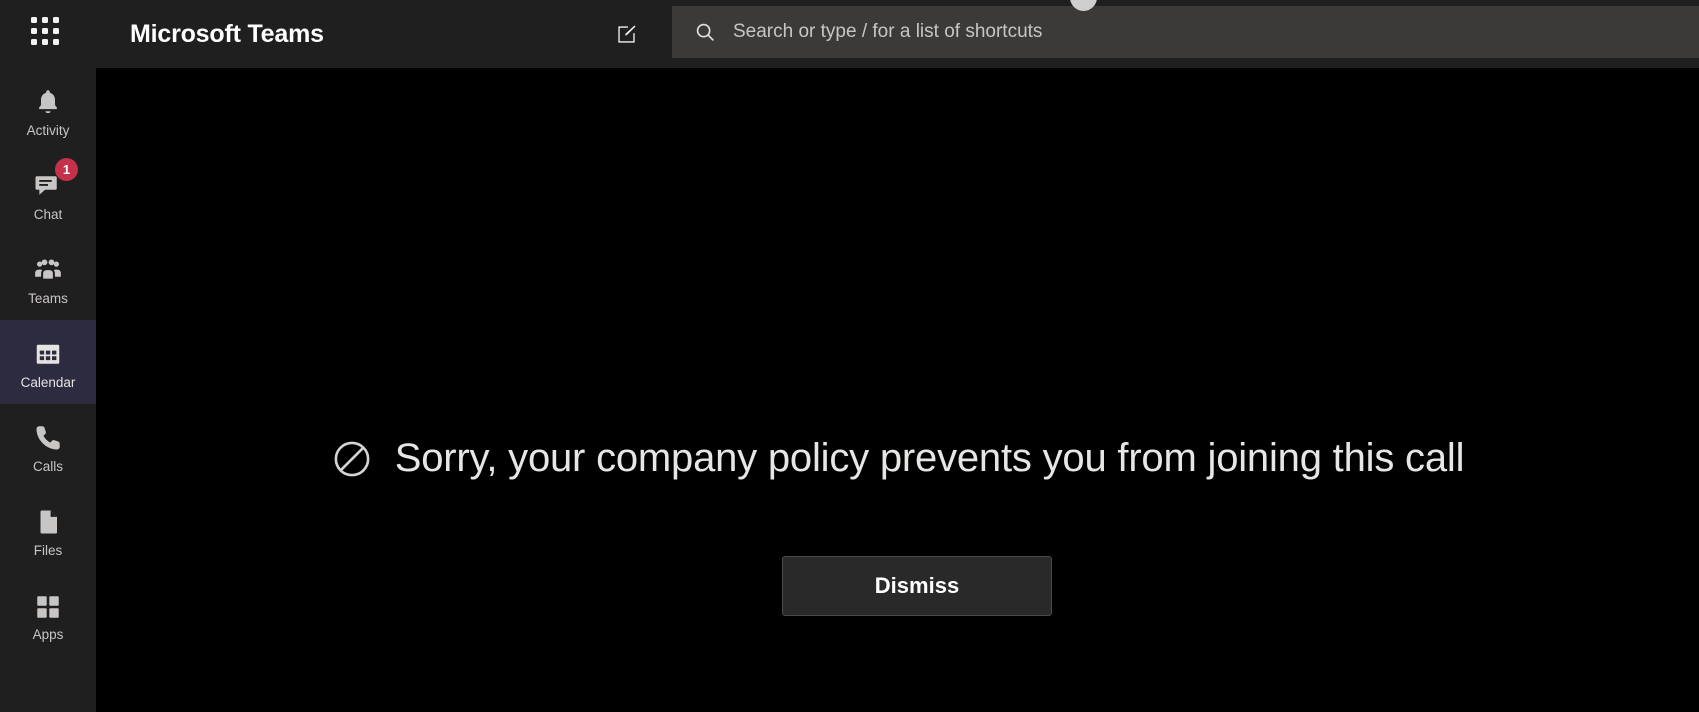 This screenshot has width=1699, height=712. What do you see at coordinates (48, 634) in the screenshot?
I see `sidebar-item-label: Apps` at bounding box center [48, 634].